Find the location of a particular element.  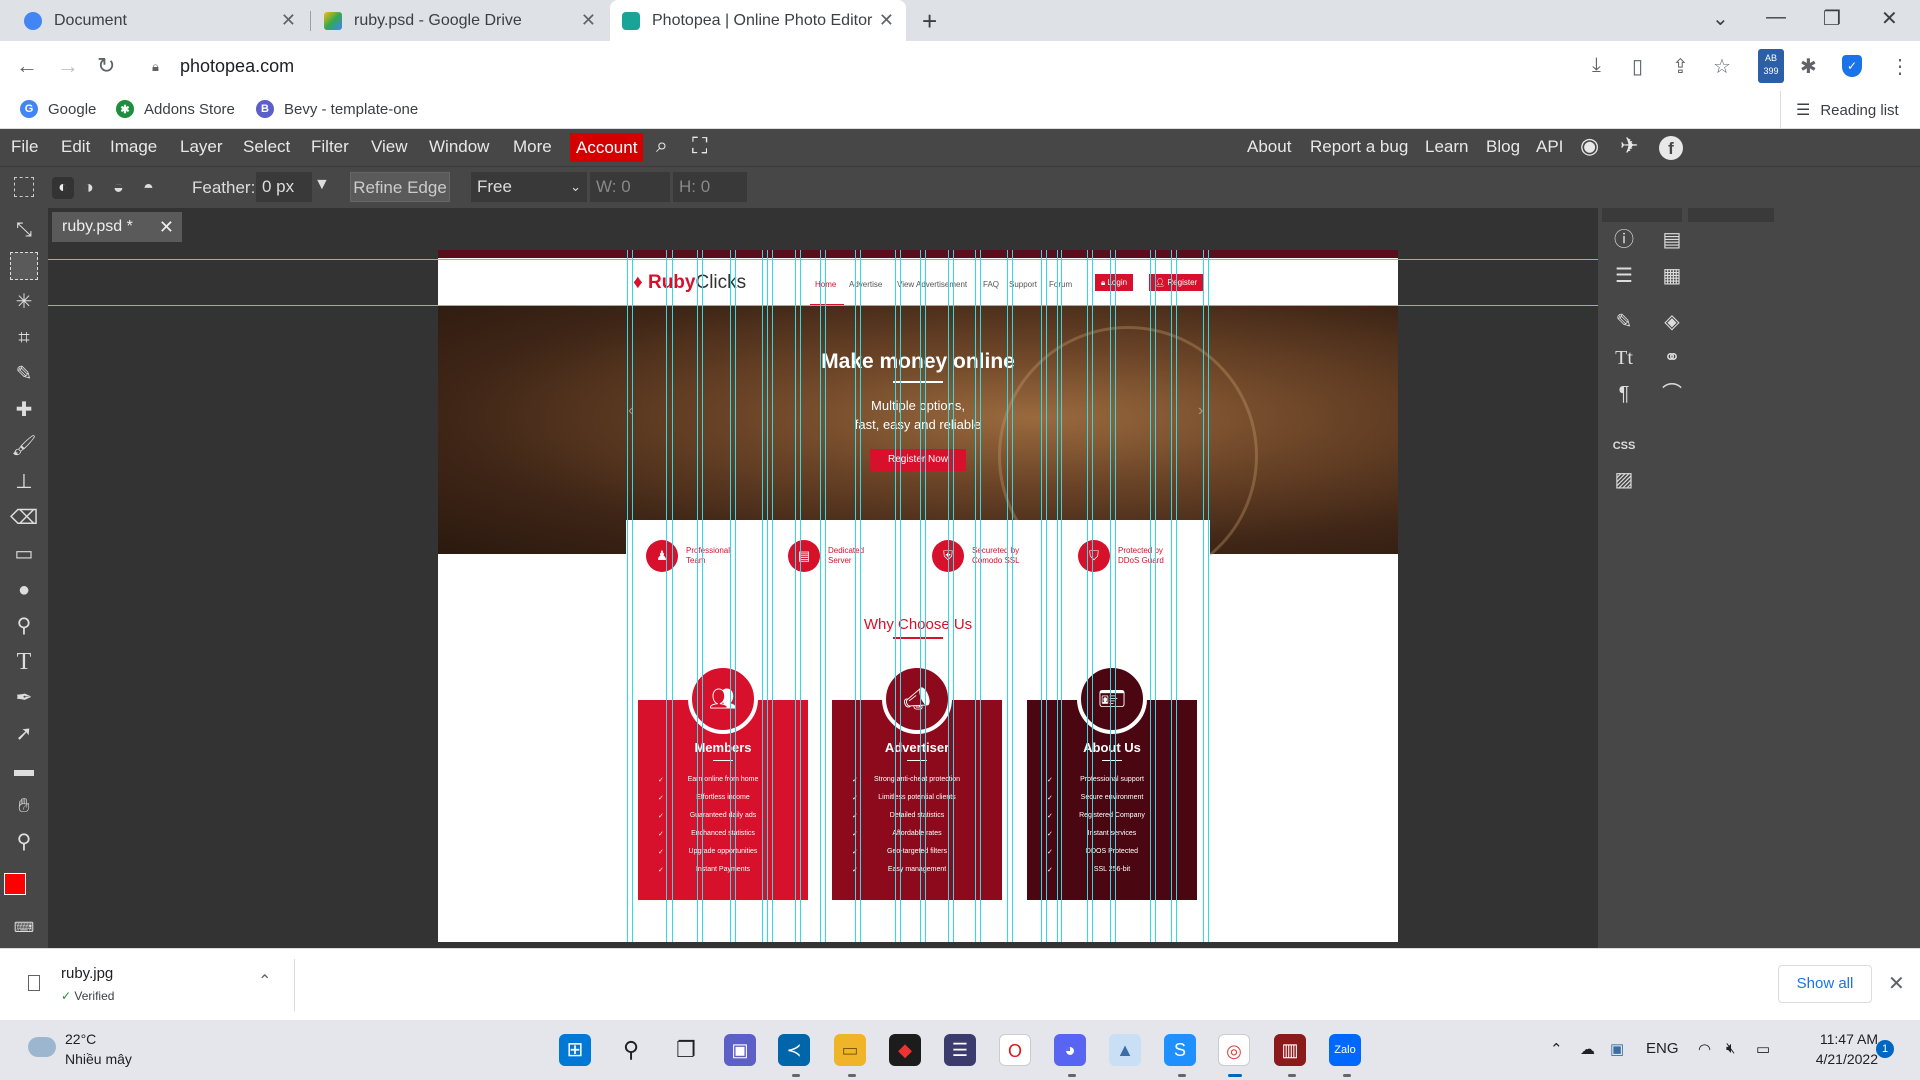

new-tab-button: + is located at coordinates (929, 21).